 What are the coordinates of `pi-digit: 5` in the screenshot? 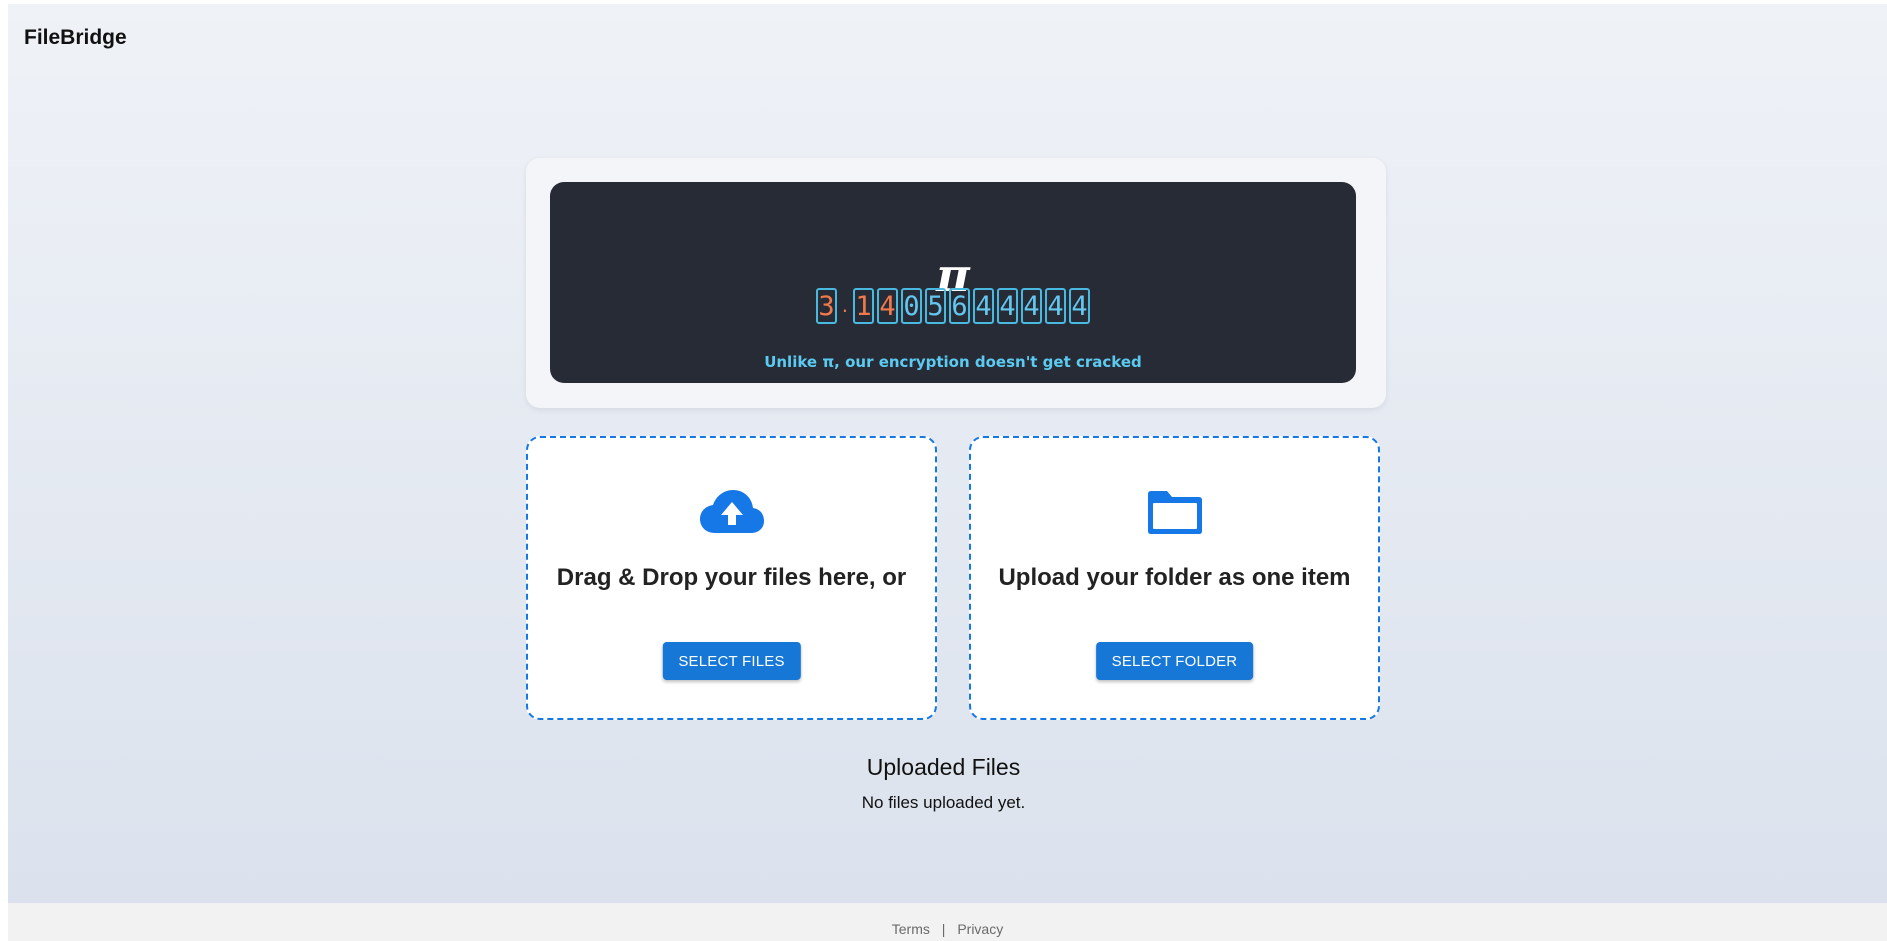 It's located at (935, 306).